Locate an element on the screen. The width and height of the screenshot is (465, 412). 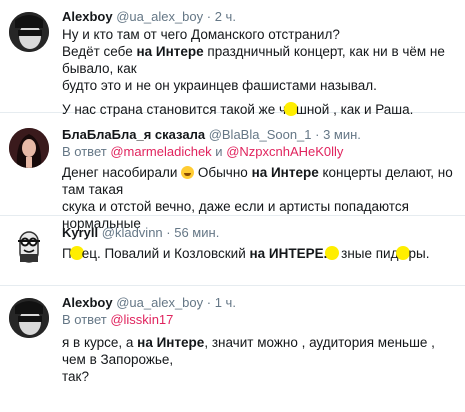
mention-link: @NzpxcnhAHeK0lly is located at coordinates (284, 151).